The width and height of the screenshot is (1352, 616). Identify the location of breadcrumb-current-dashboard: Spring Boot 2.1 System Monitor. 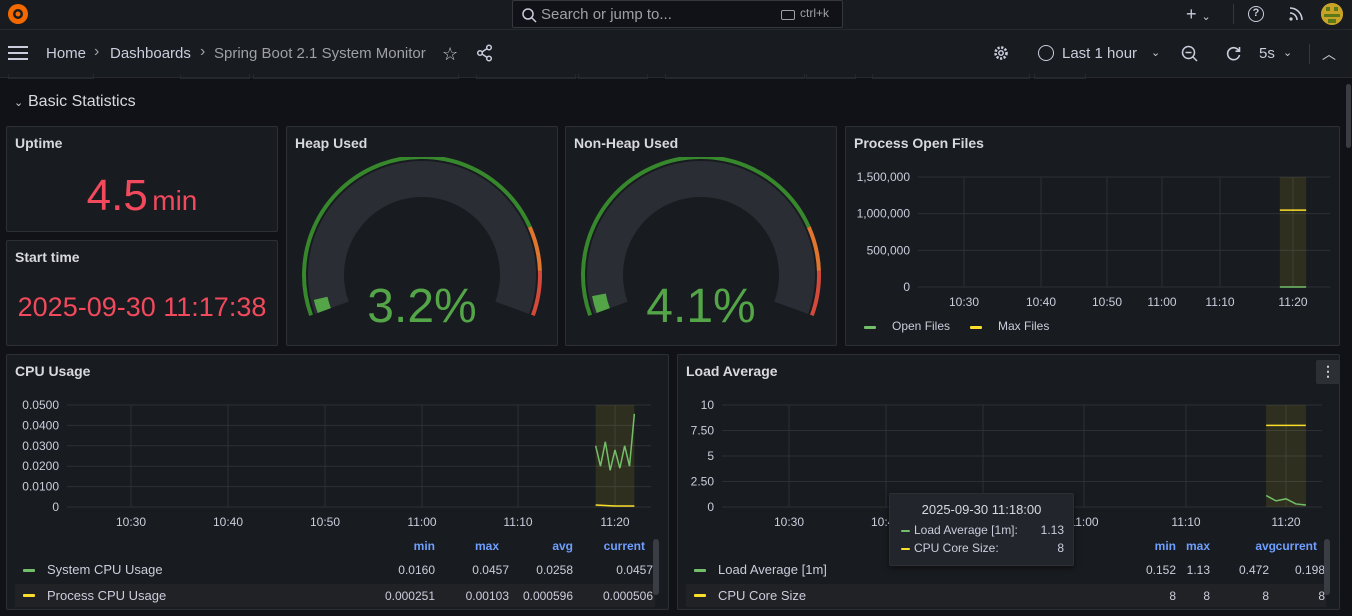
(320, 53).